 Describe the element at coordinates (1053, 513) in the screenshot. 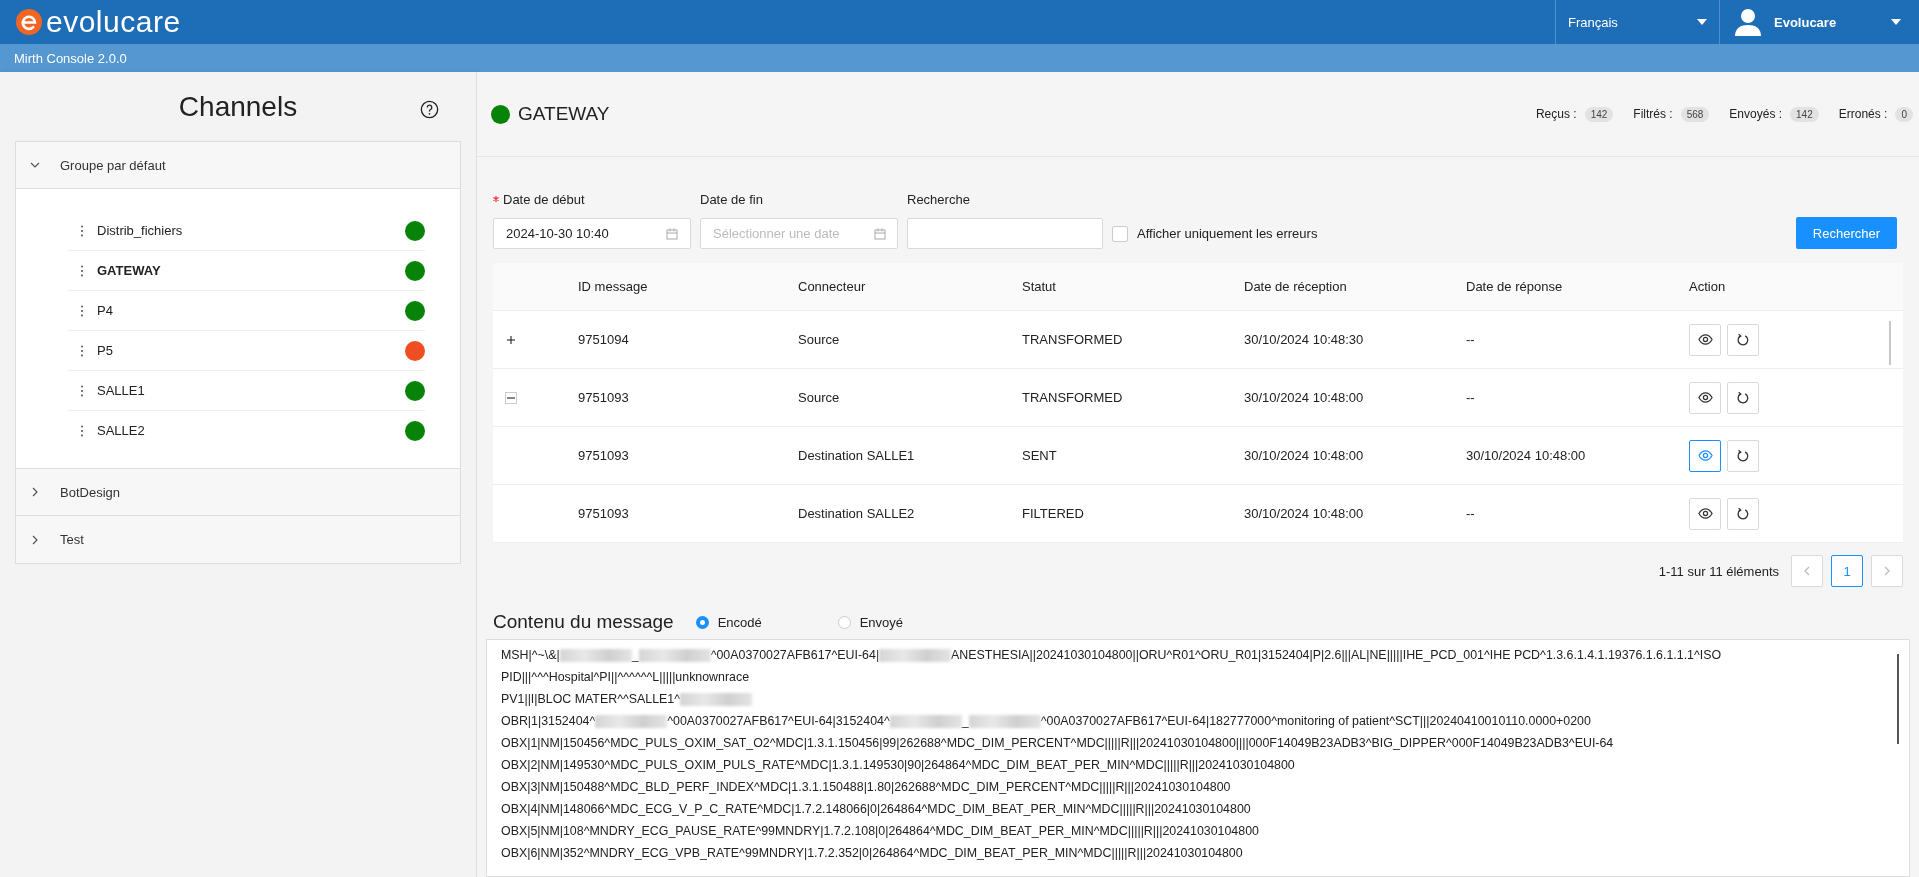

I see `table-cell-text: FILTERED` at that location.